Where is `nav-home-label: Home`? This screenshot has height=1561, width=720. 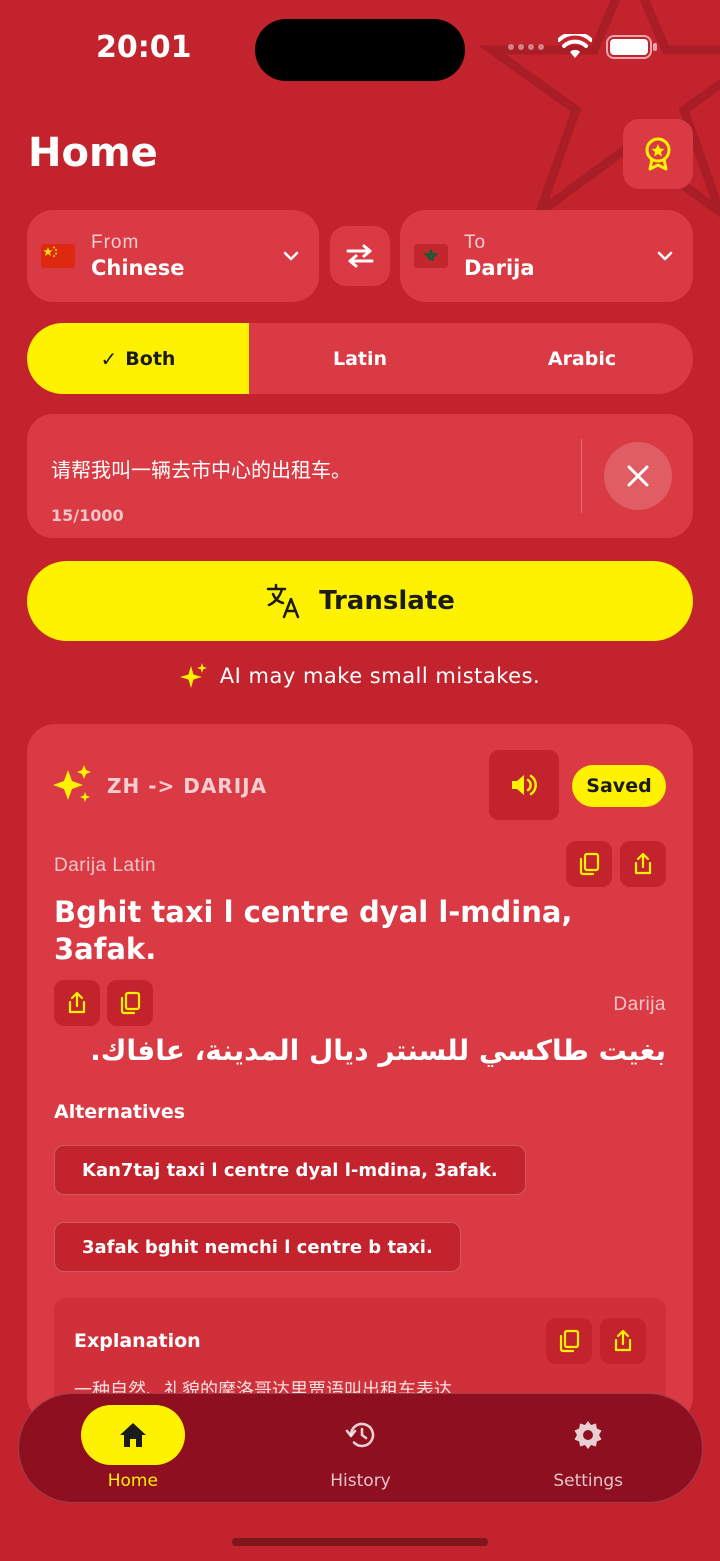 nav-home-label: Home is located at coordinates (132, 1481).